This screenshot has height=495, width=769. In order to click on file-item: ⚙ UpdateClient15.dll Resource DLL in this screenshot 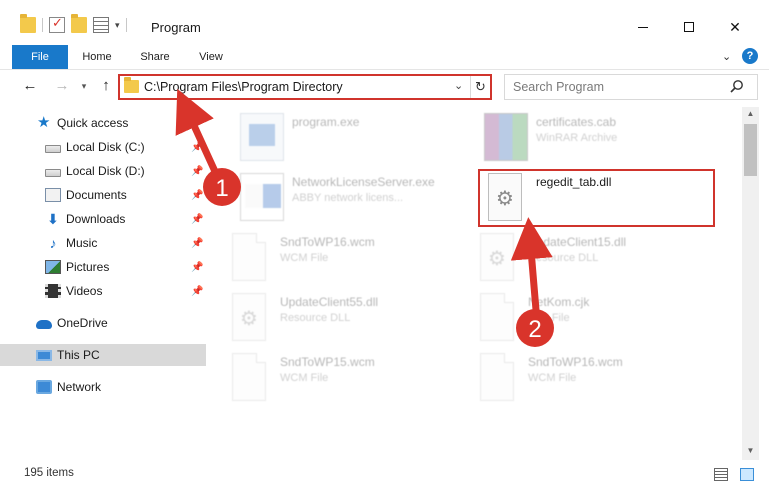, I will do `click(596, 257)`.